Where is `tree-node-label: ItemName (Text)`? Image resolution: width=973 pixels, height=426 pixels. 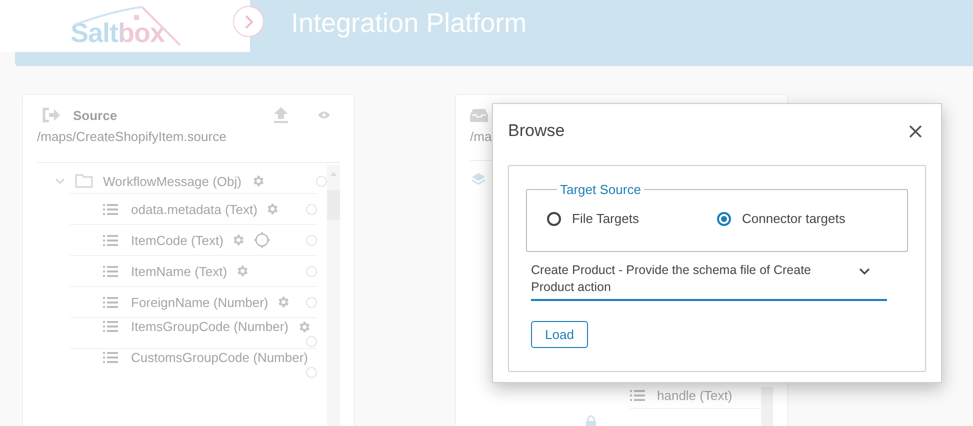
tree-node-label: ItemName (Text) is located at coordinates (179, 271).